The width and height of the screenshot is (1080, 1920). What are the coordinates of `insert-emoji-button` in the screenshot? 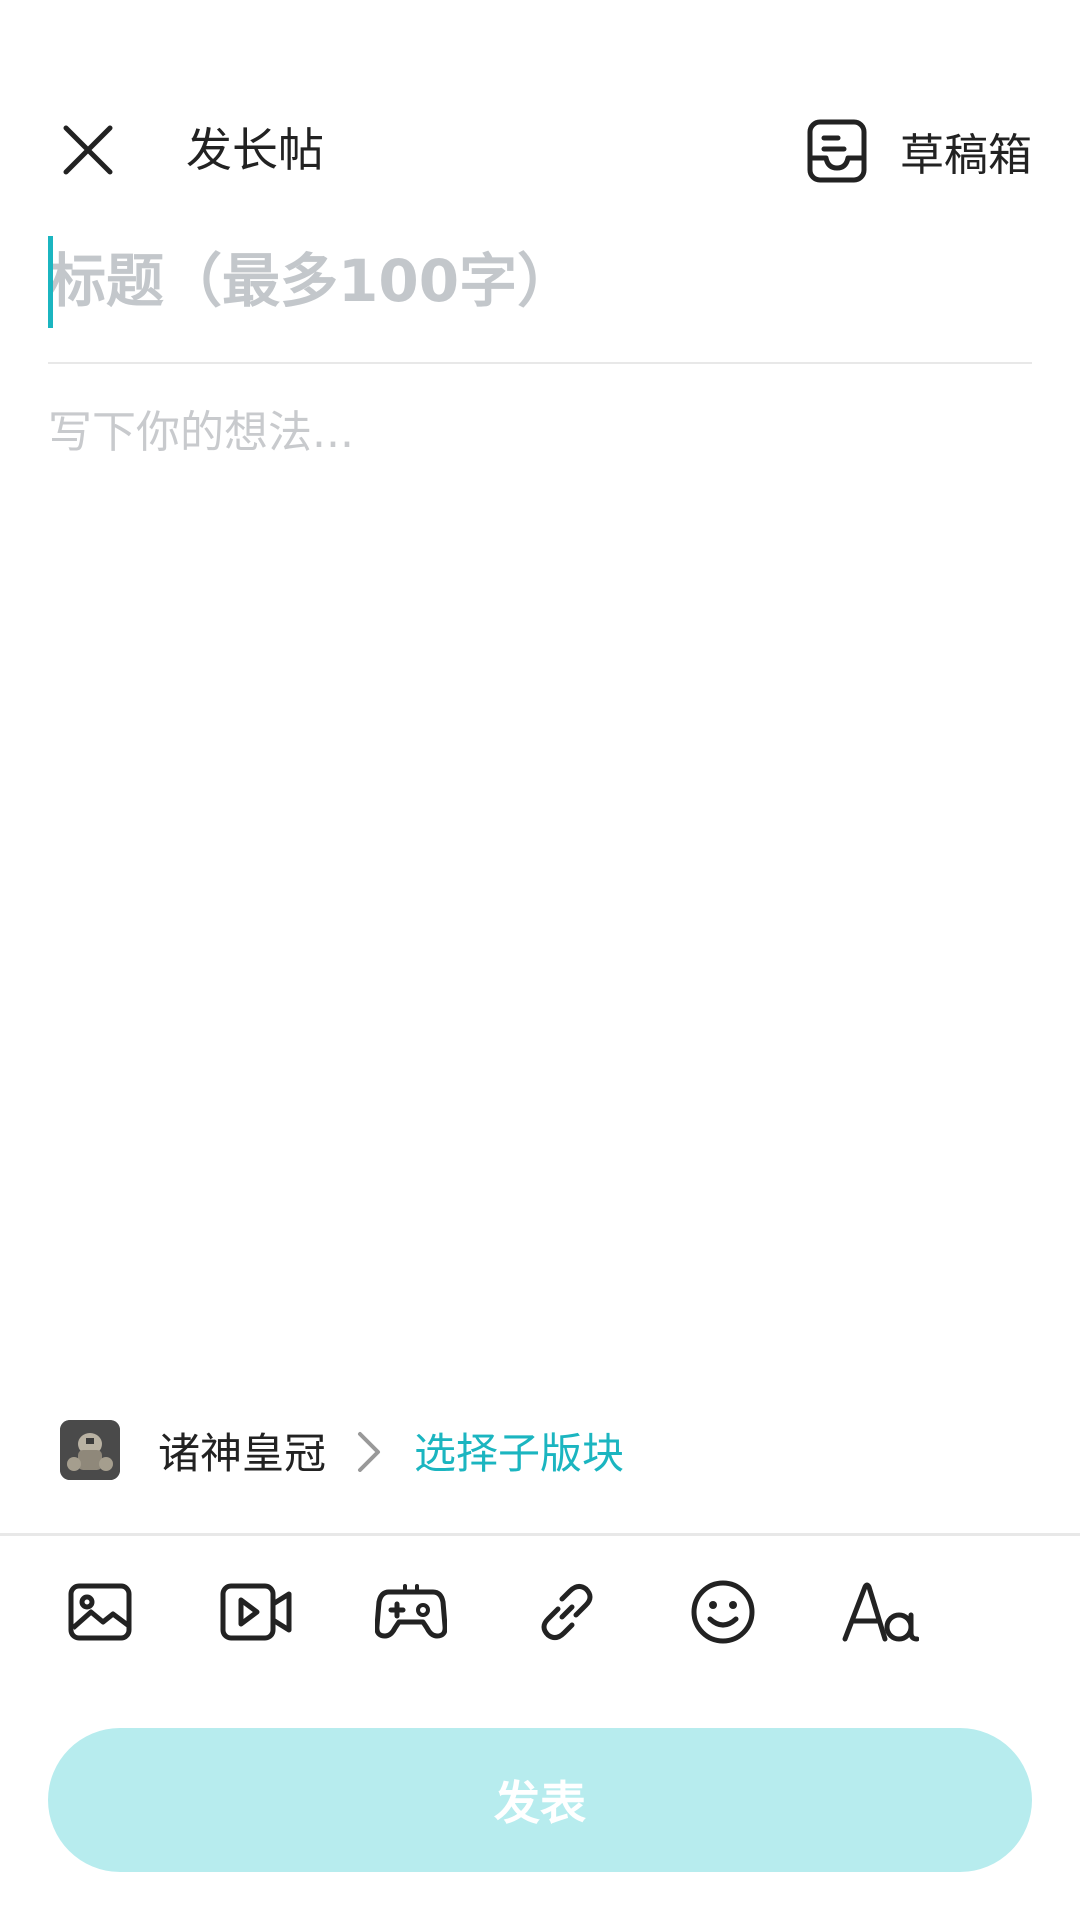 It's located at (723, 1612).